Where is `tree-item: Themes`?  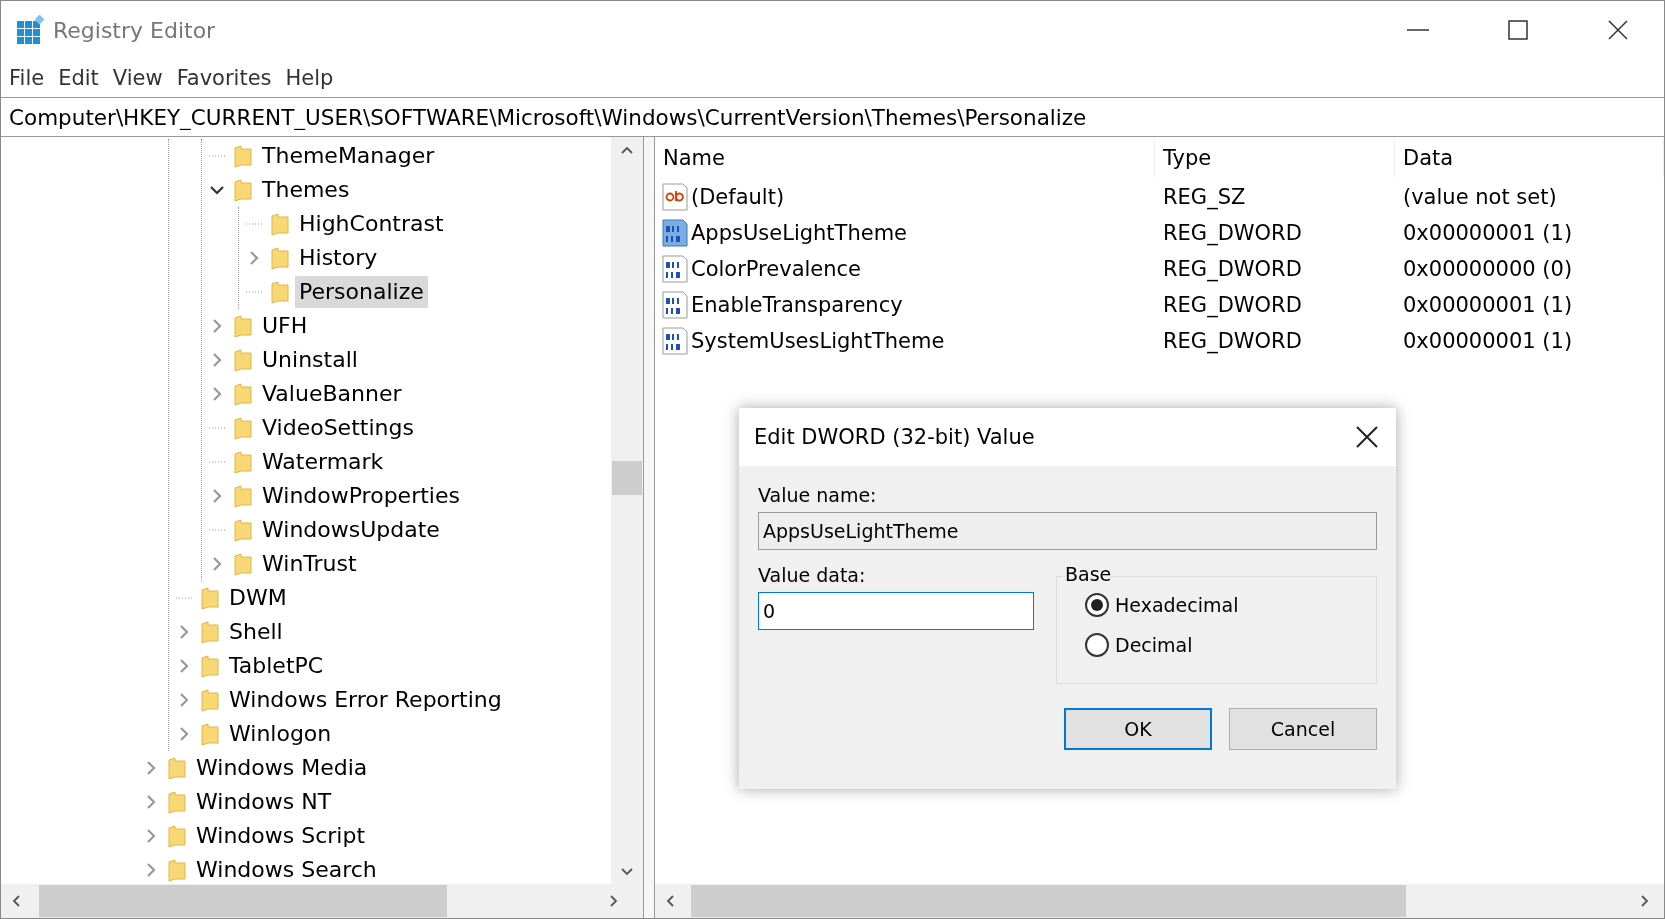
tree-item: Themes is located at coordinates (306, 190).